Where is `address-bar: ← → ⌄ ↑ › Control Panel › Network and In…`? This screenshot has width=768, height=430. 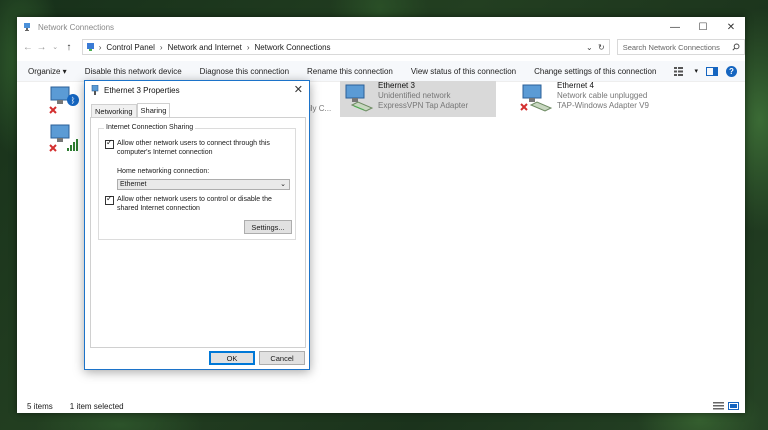 address-bar: ← → ⌄ ↑ › Control Panel › Network and In… is located at coordinates (381, 47).